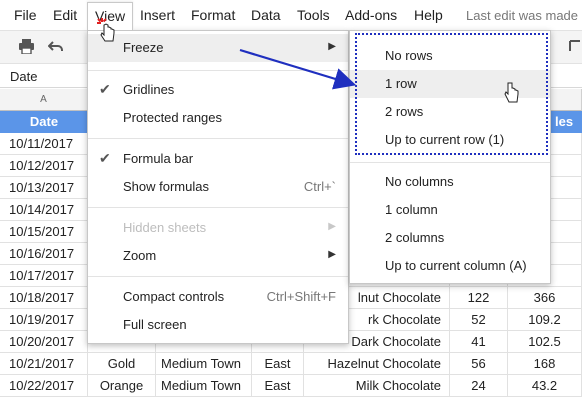  What do you see at coordinates (218, 256) in the screenshot?
I see `menu-item-zoom: Zoom ▶` at bounding box center [218, 256].